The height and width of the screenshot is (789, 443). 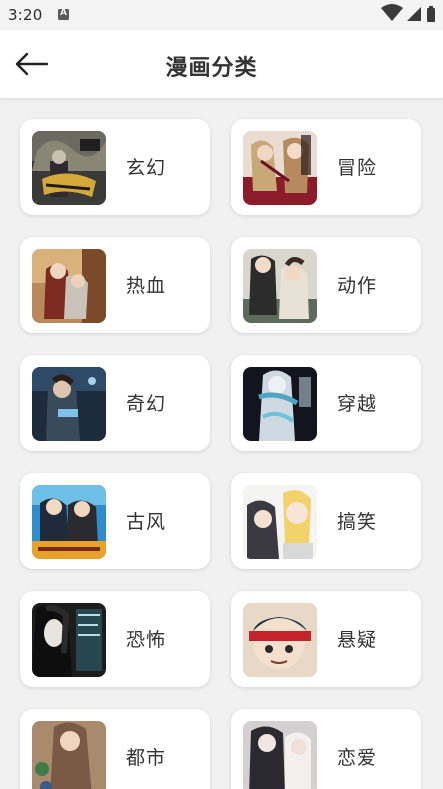 I want to click on app-header: 漫画分类, so click(x=221, y=64).